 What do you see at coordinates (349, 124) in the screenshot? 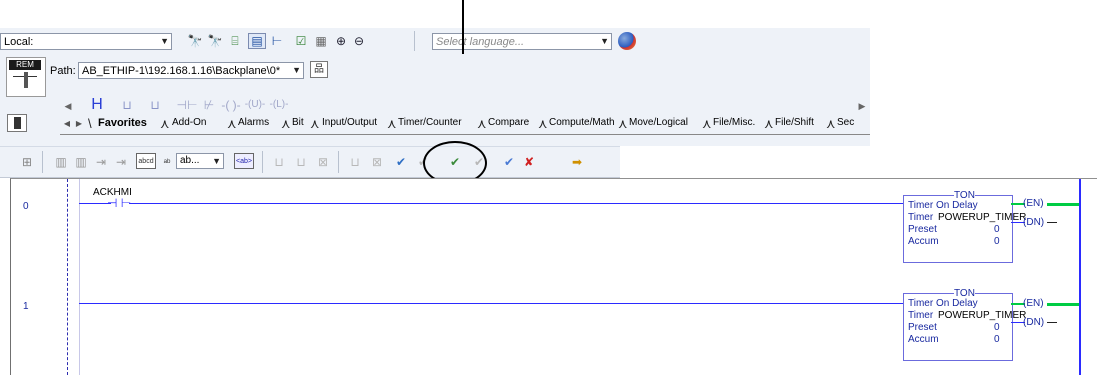
I see `tab-input-output: Input/Output` at bounding box center [349, 124].